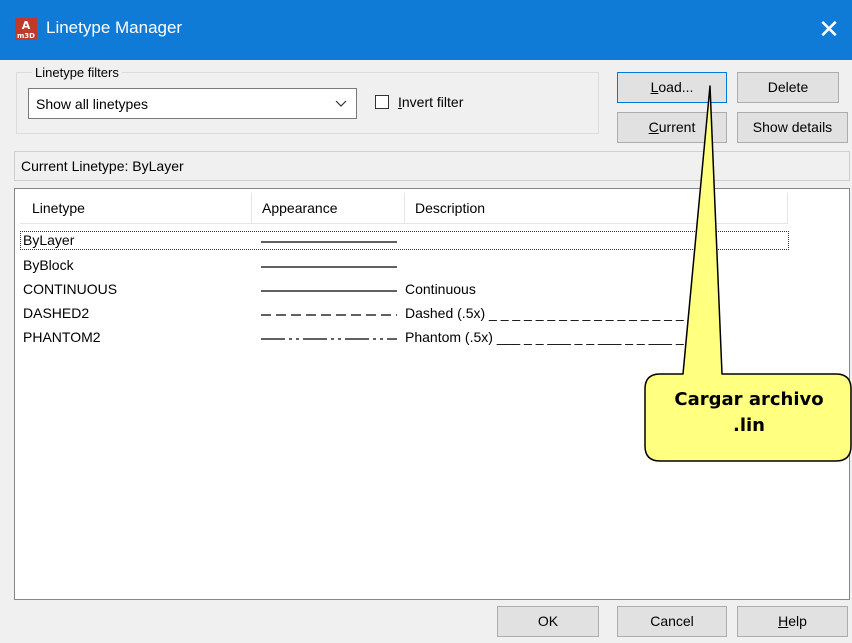  What do you see at coordinates (749, 413) in the screenshot?
I see `callout-text: Cargar archivo .lin` at bounding box center [749, 413].